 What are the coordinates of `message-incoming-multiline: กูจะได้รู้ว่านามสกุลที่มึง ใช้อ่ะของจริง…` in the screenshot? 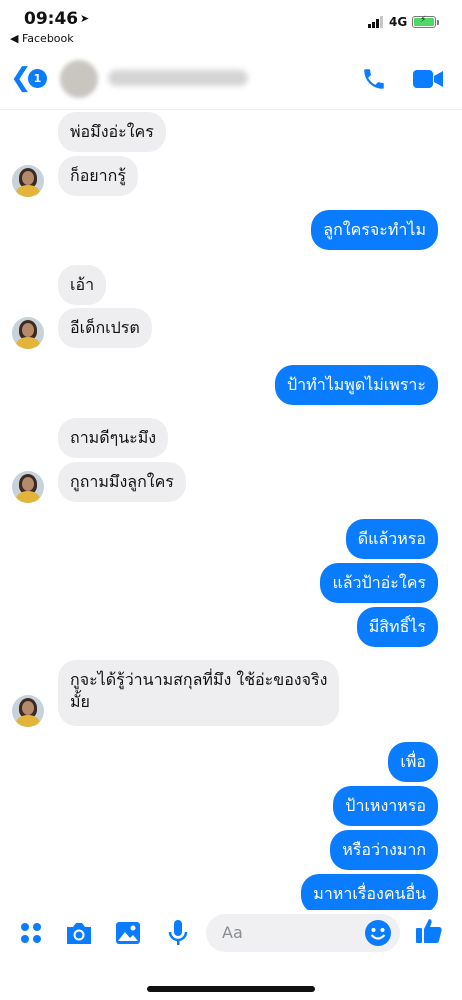 It's located at (199, 693).